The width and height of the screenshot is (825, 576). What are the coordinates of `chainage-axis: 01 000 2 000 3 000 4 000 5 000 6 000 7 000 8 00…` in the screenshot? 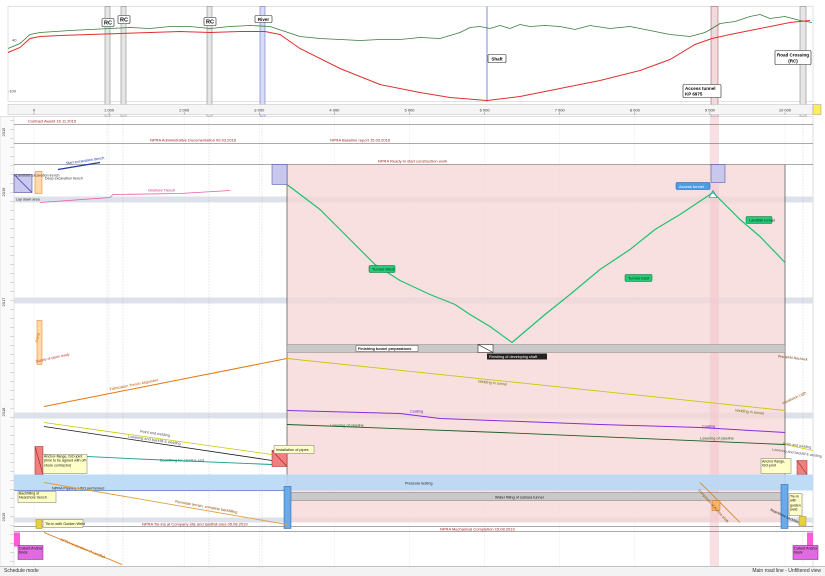 It's located at (414, 109).